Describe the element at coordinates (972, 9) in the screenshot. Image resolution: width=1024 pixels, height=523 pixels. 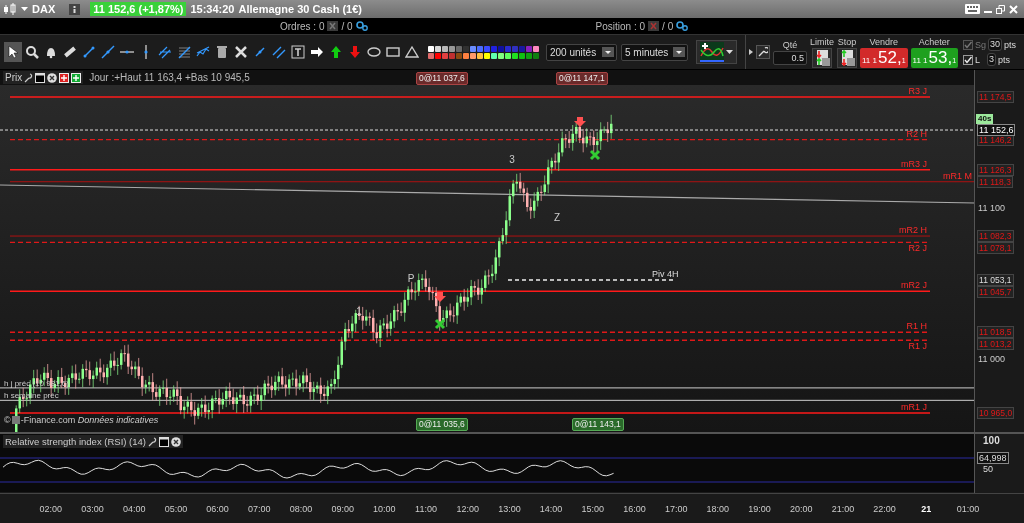
I see `keyboard-icon` at that location.